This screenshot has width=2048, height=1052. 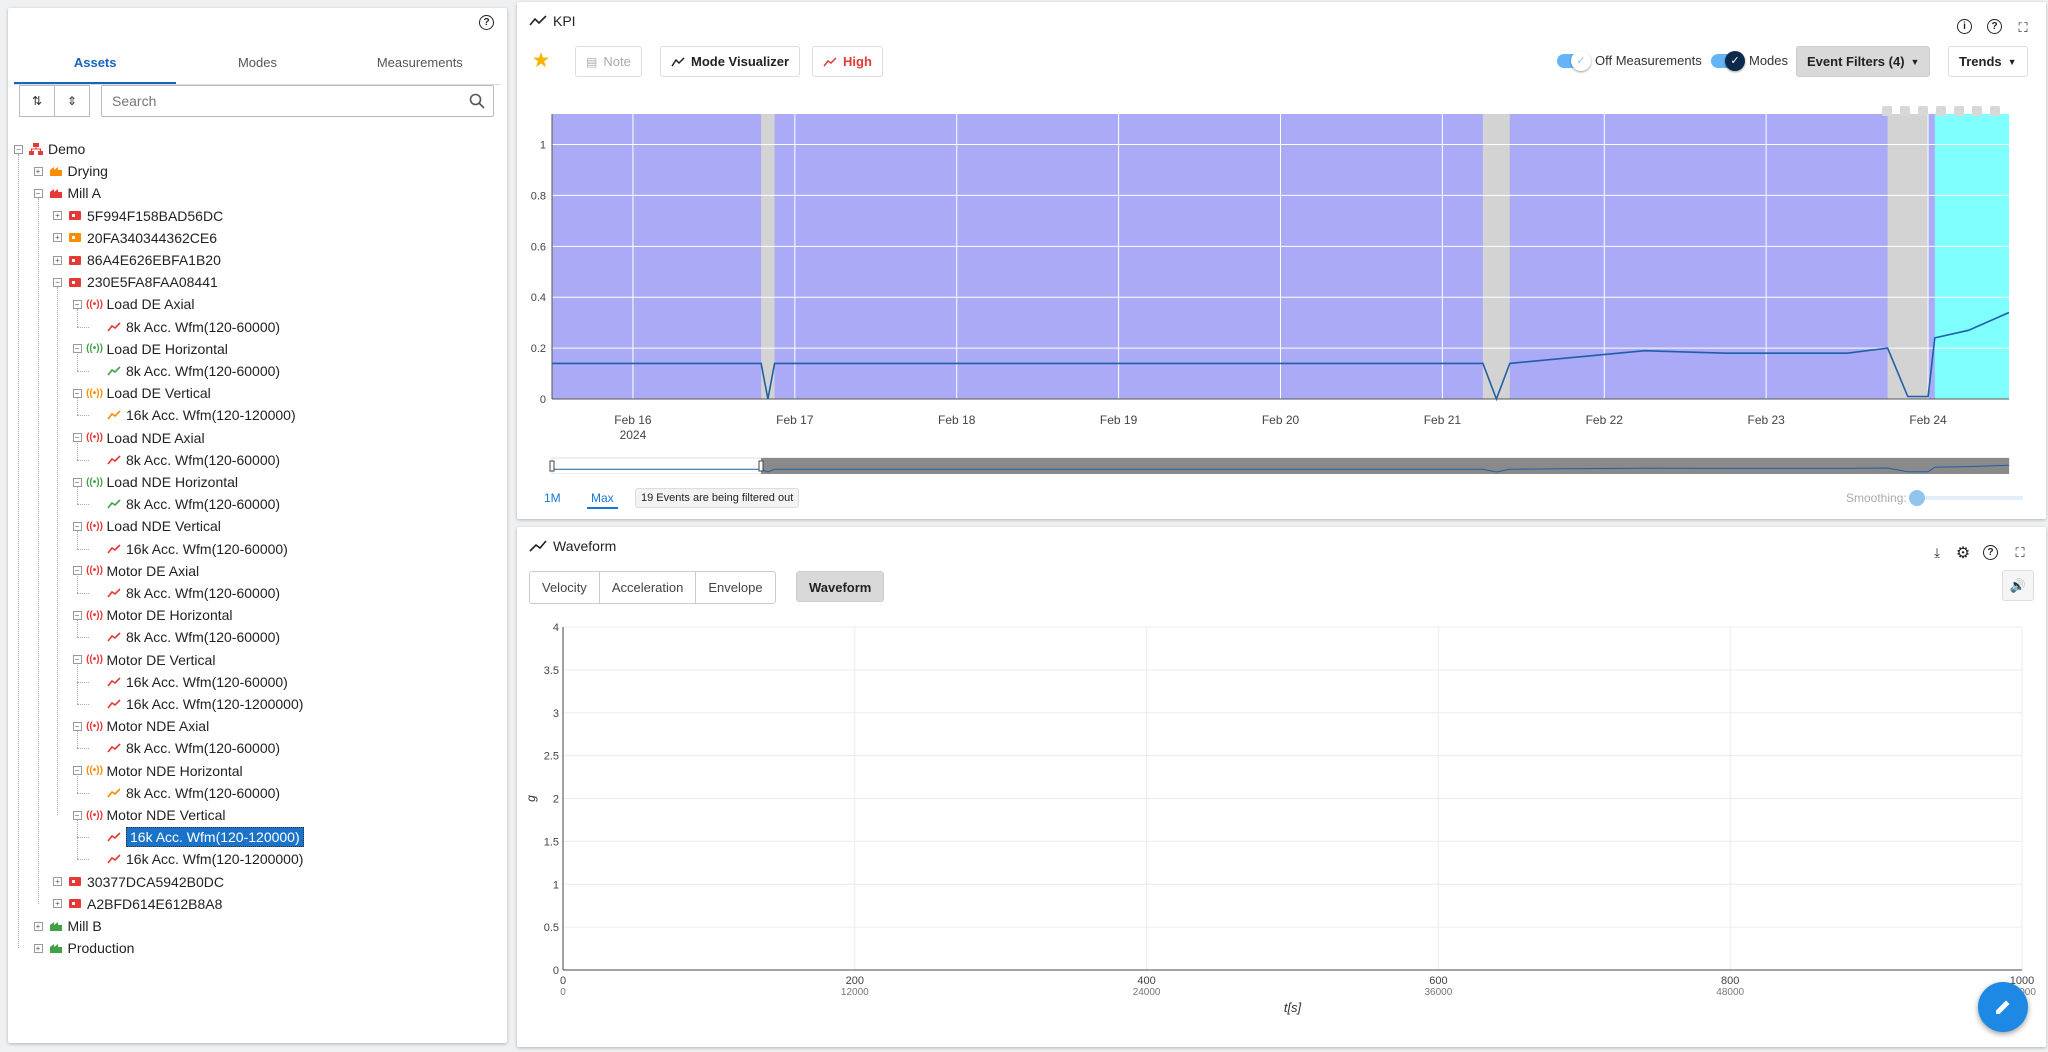 I want to click on tree-node: − ((•)) Motor DE Axial, so click(x=135, y=571).